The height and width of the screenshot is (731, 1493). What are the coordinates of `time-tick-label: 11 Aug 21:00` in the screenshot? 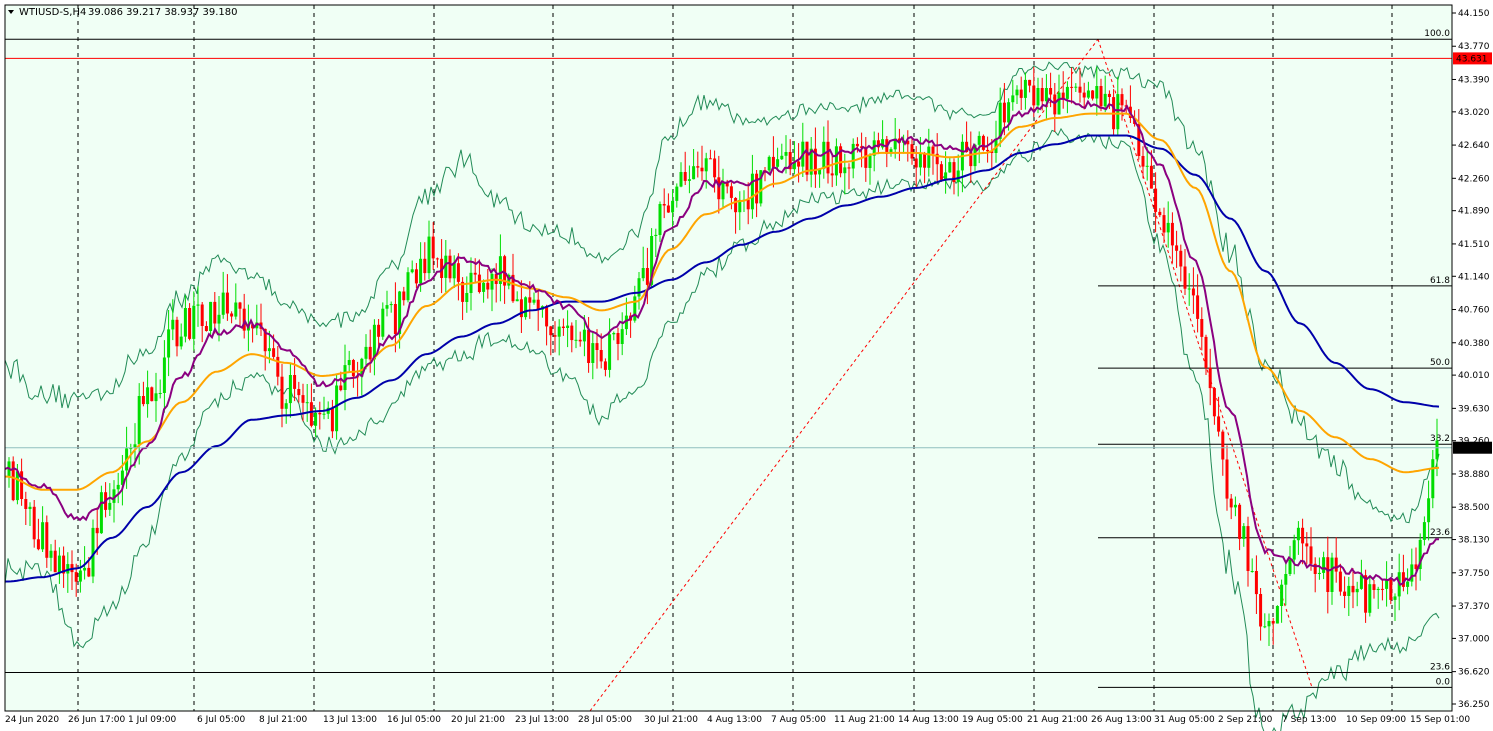 It's located at (864, 720).